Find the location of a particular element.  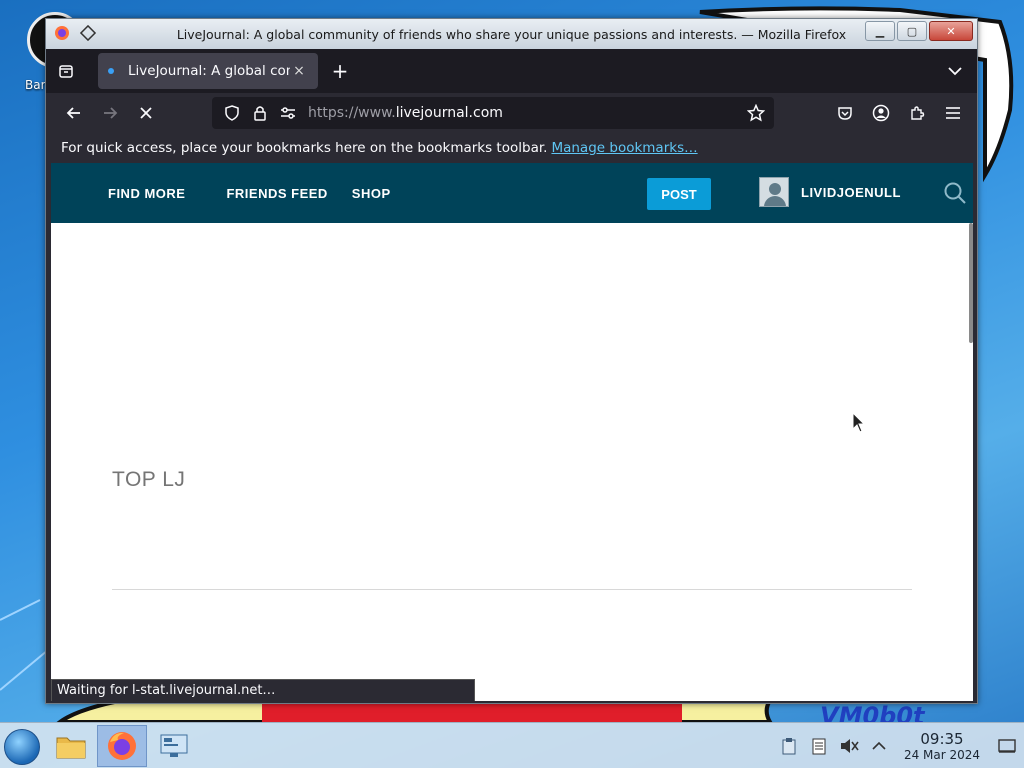

extensions-button is located at coordinates (917, 113).